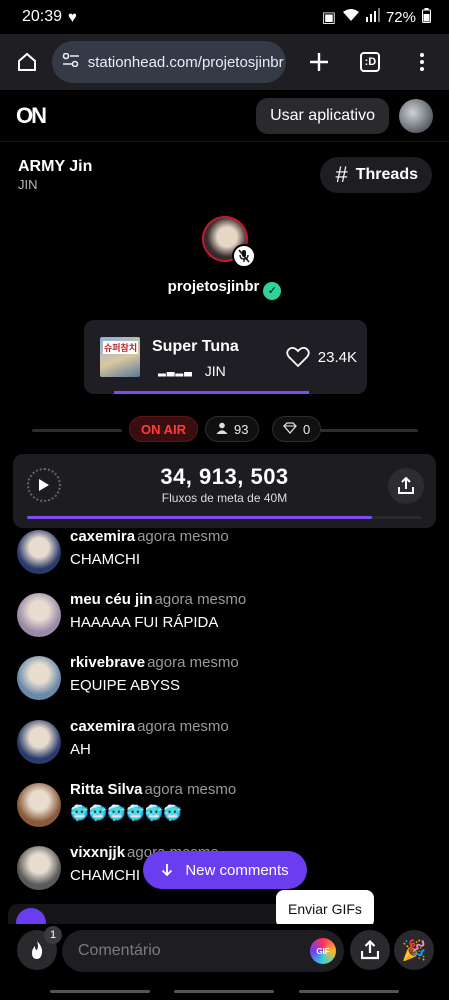  What do you see at coordinates (80, 749) in the screenshot?
I see `comment-text: AH` at bounding box center [80, 749].